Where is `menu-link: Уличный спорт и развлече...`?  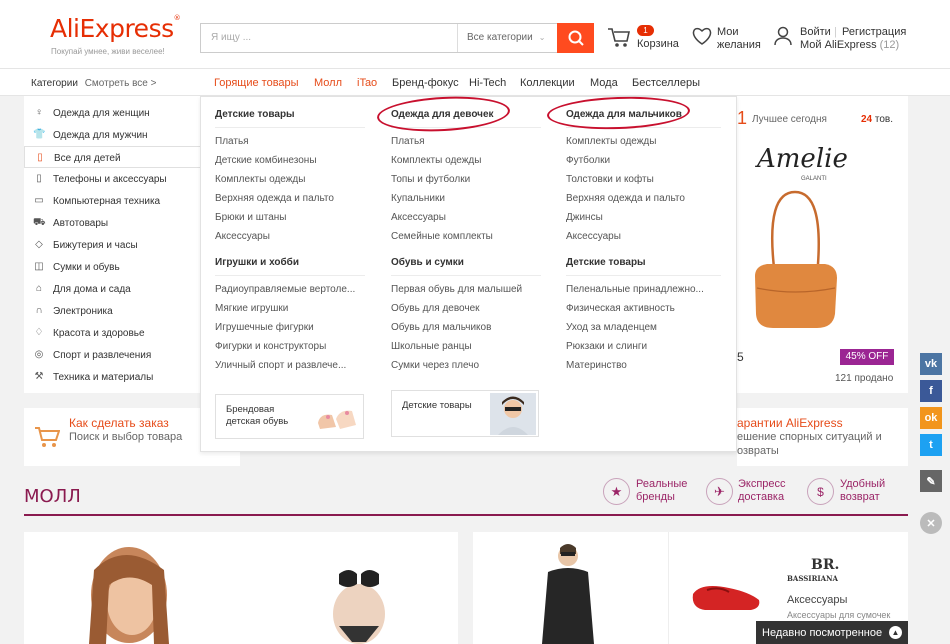
menu-link: Уличный спорт и развлече... is located at coordinates (280, 365).